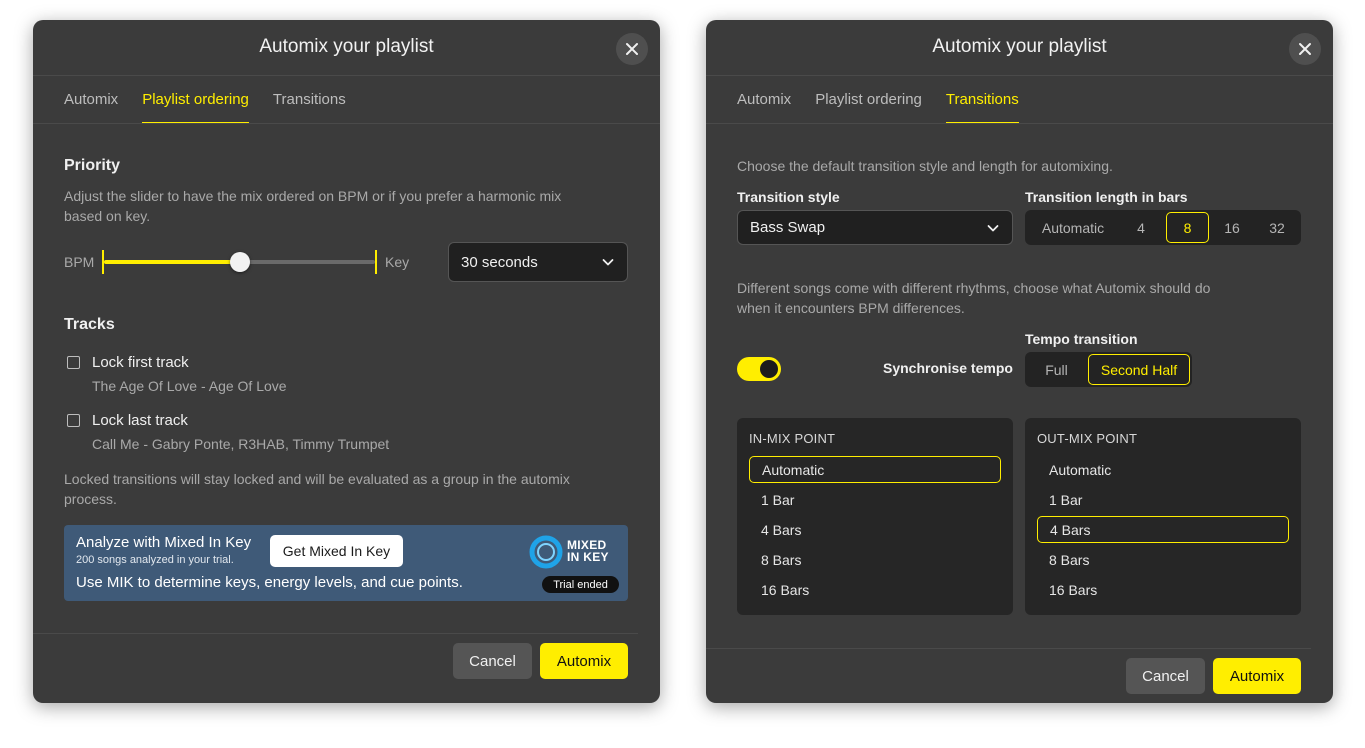 This screenshot has width=1365, height=748. What do you see at coordinates (155, 560) in the screenshot?
I see `mik-subtitle: 200 songs analyzed in your trial.` at bounding box center [155, 560].